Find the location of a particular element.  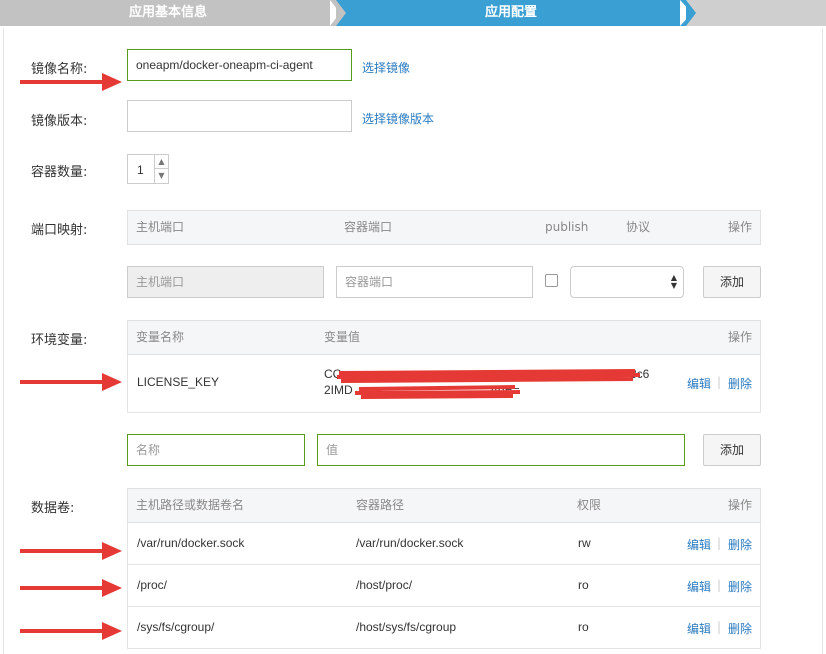

col-permission: 权限 is located at coordinates (589, 505).